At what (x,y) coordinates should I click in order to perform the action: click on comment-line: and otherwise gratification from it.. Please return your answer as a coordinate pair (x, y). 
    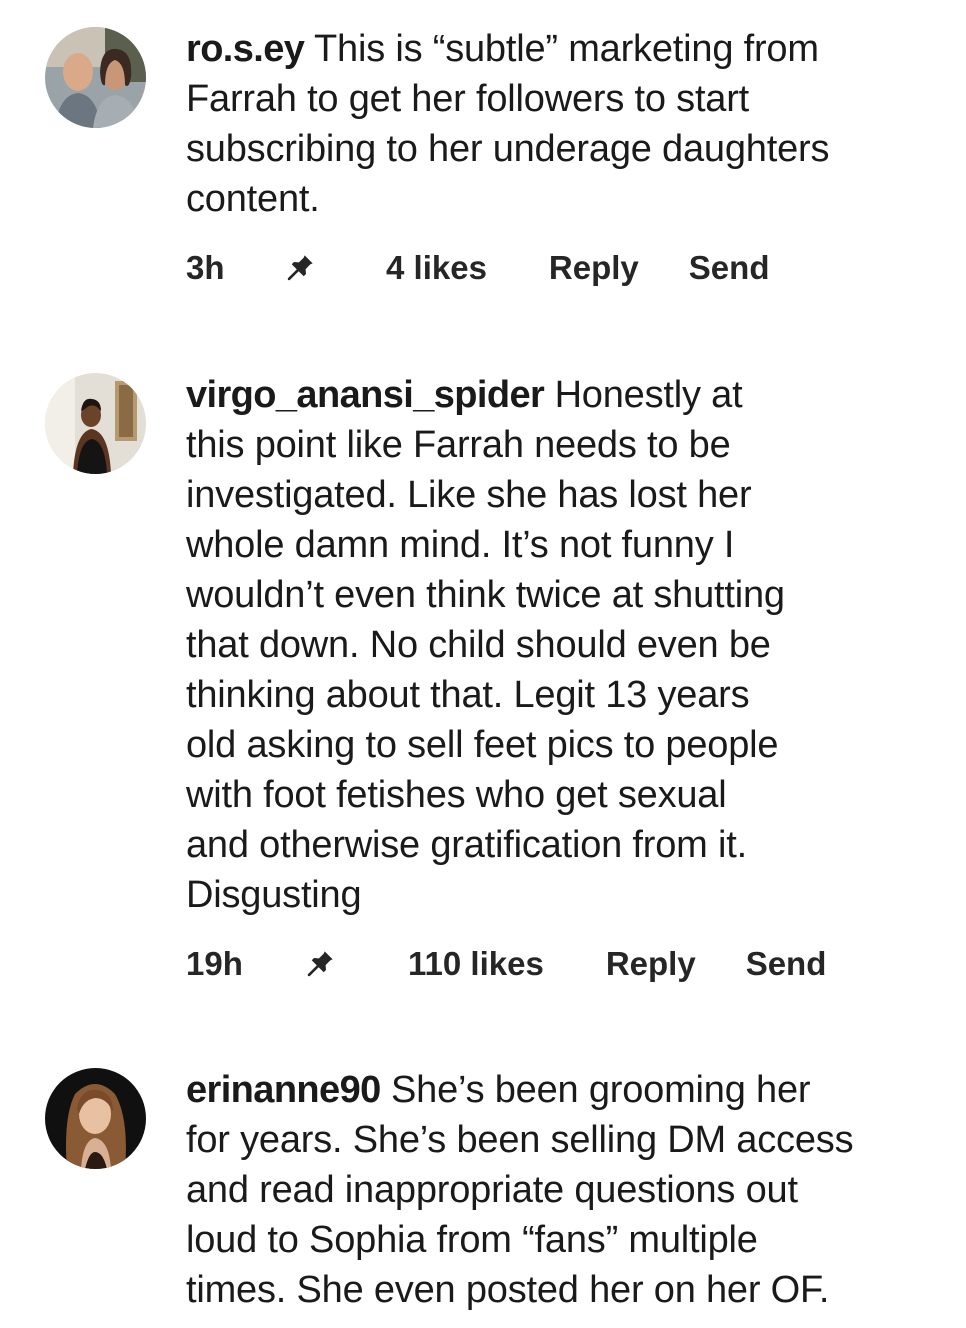
    Looking at the image, I should click on (466, 845).